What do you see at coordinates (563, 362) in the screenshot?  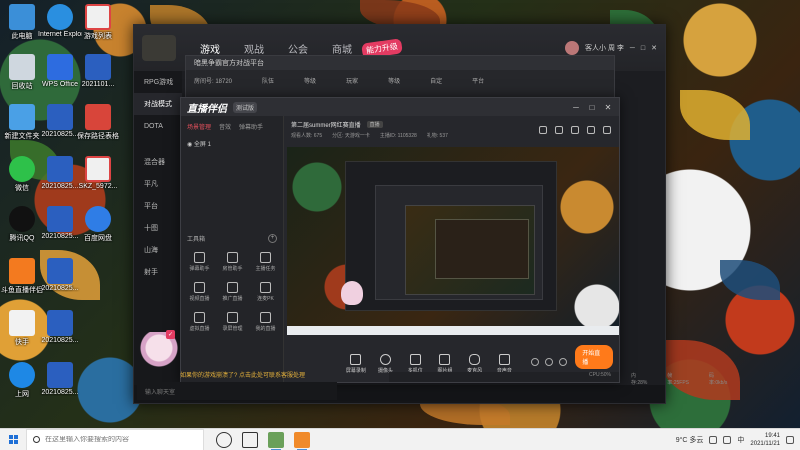 I see `gear-icon` at bounding box center [563, 362].